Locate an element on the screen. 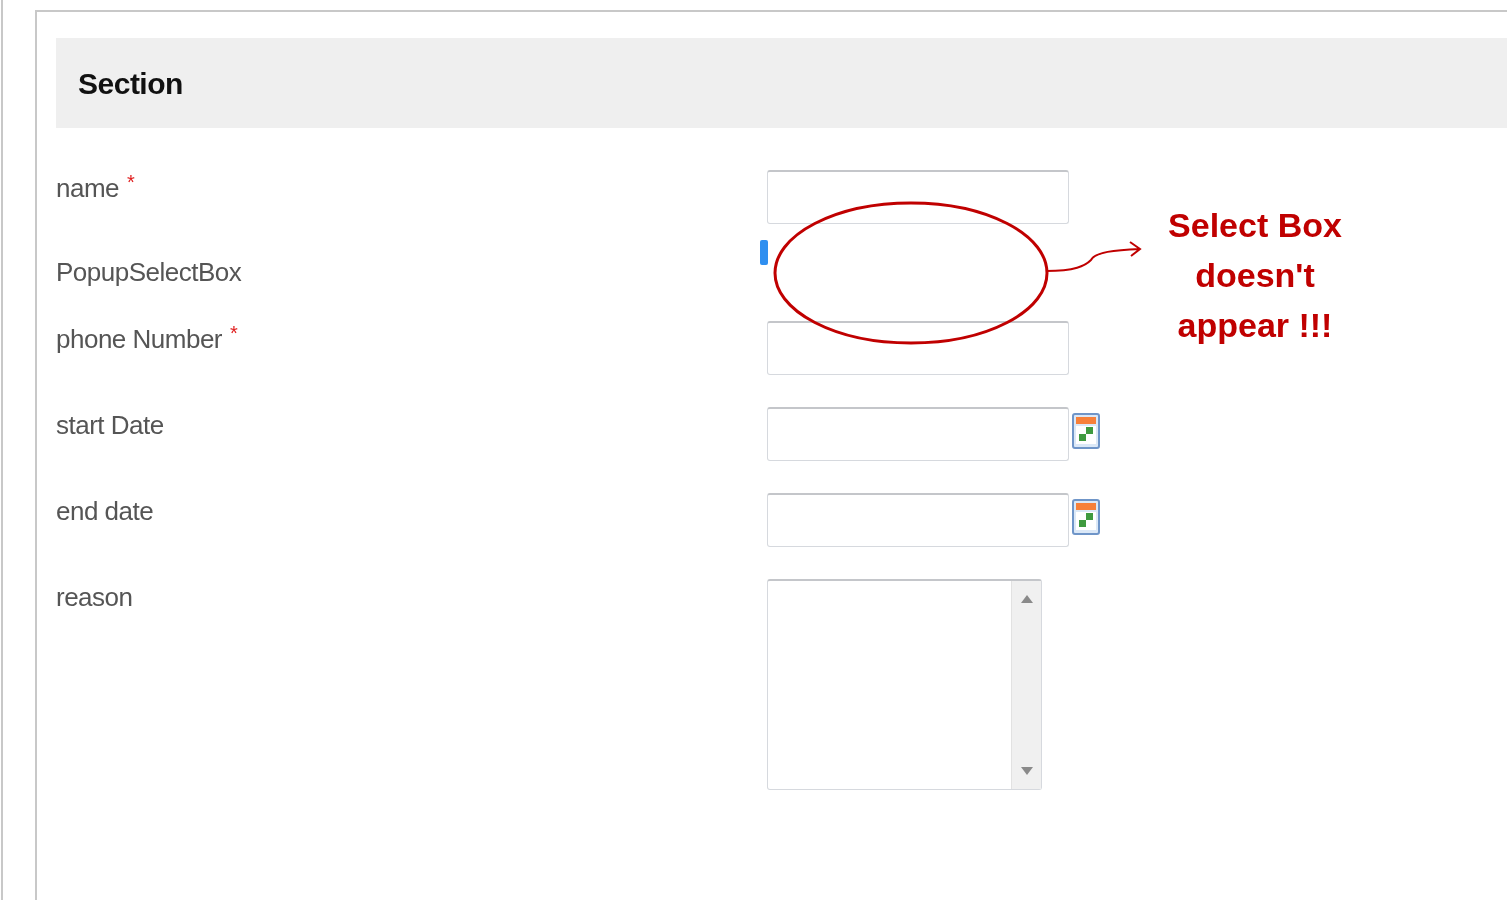  annotation-text: Select Box doesn't appear !!! is located at coordinates (1255, 275).